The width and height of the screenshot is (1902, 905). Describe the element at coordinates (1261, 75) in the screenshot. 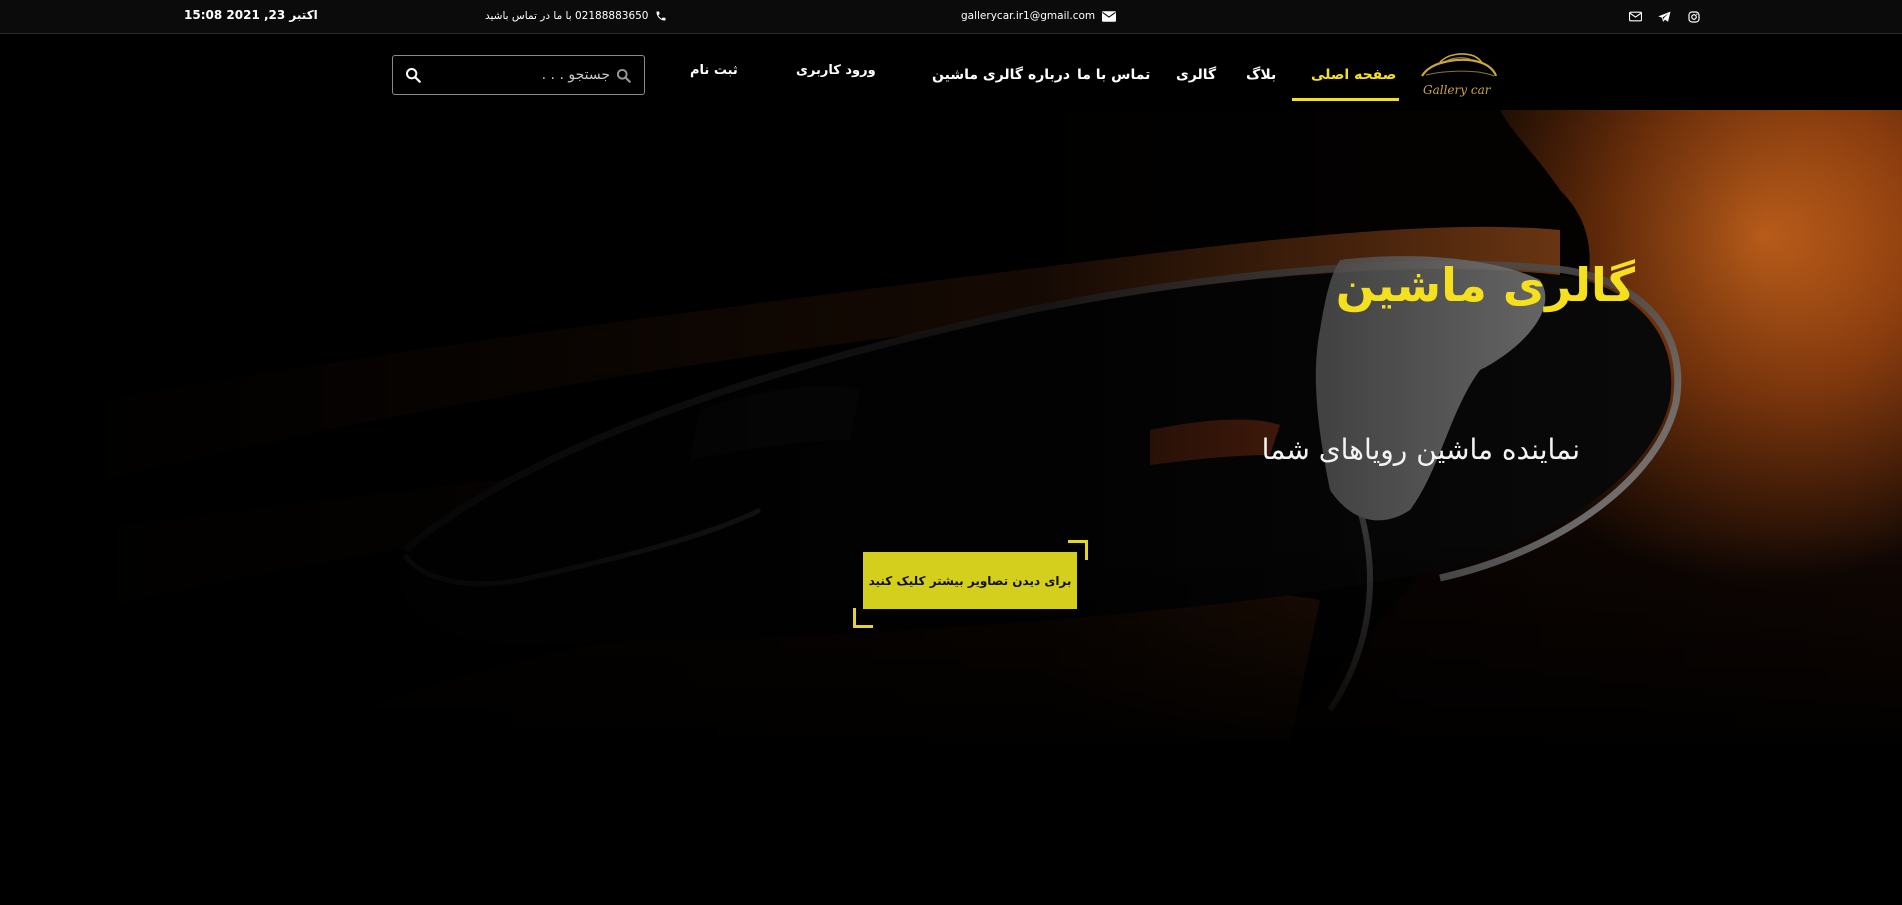

I see `nav-item-blog: بلاگ` at that location.